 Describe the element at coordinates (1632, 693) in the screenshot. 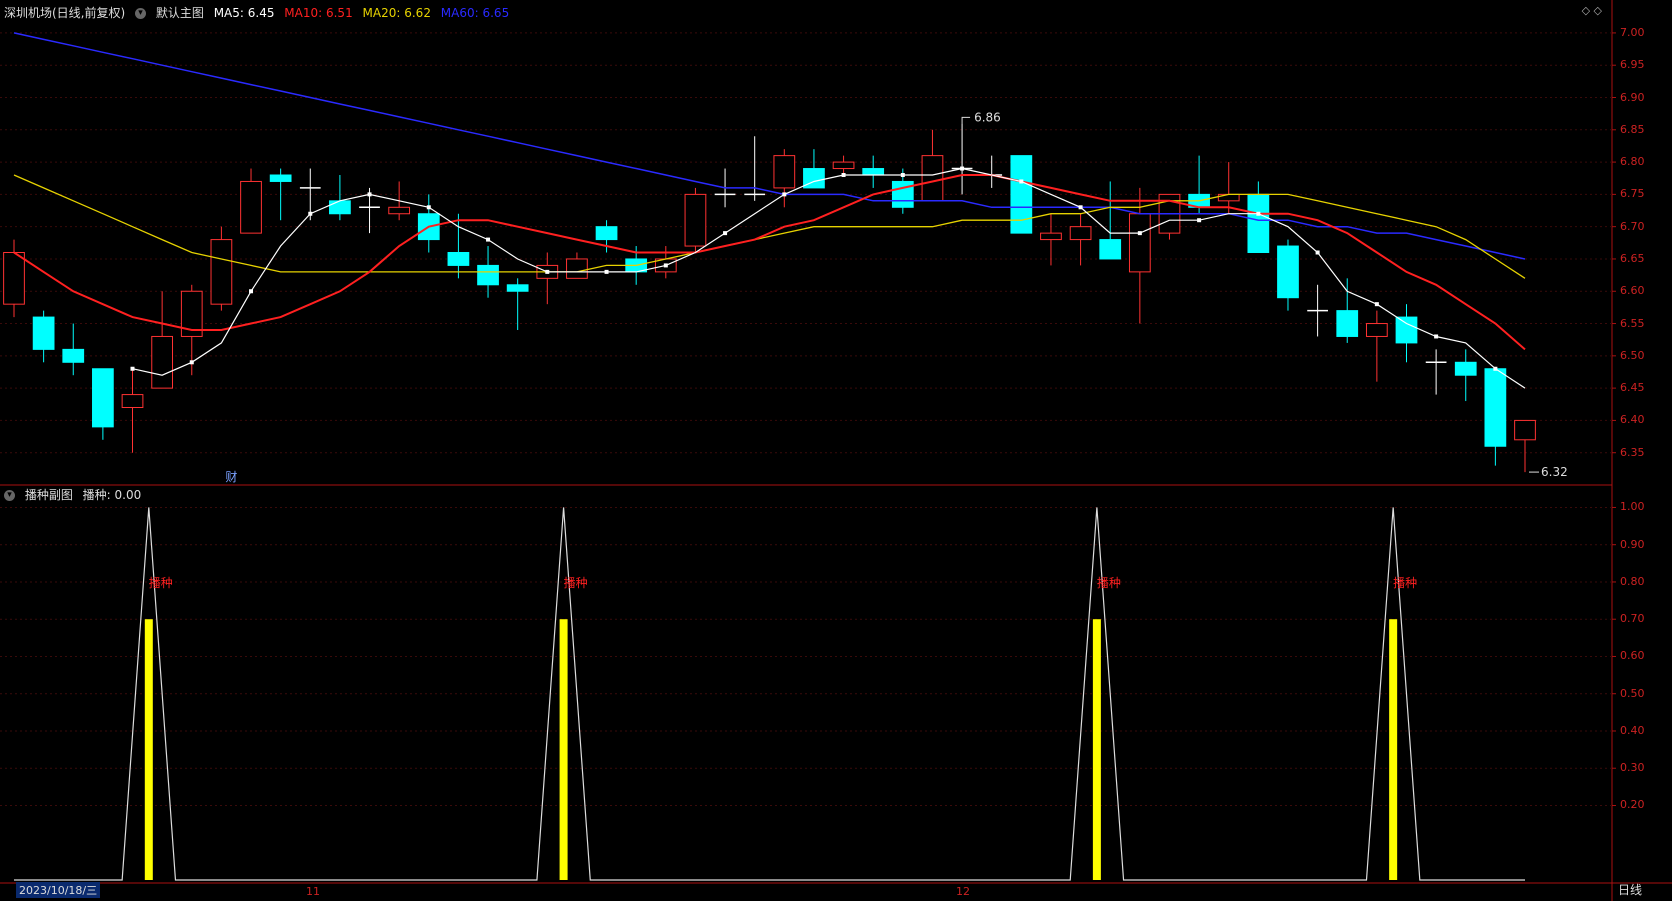

I see `sub-tick-label: 0.50` at that location.